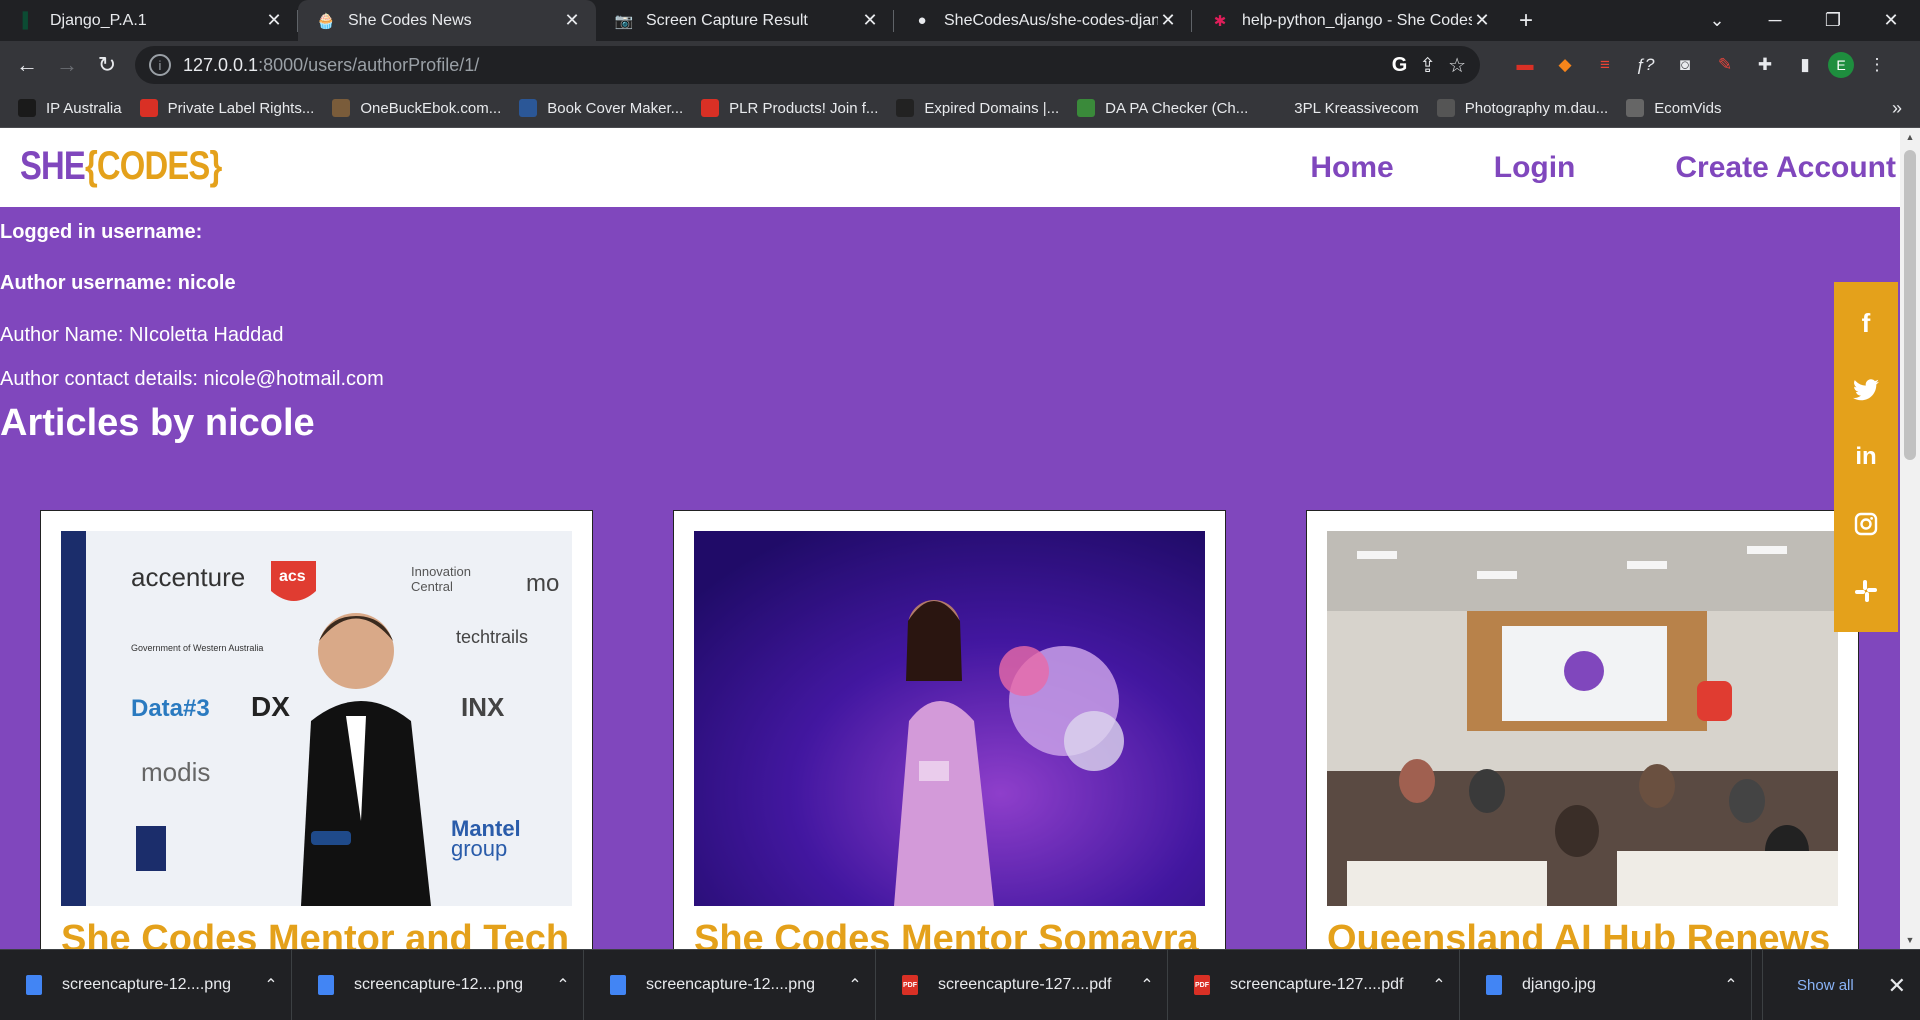 This screenshot has height=1020, width=1920. Describe the element at coordinates (1866, 323) in the screenshot. I see `facebook-icon: f` at that location.